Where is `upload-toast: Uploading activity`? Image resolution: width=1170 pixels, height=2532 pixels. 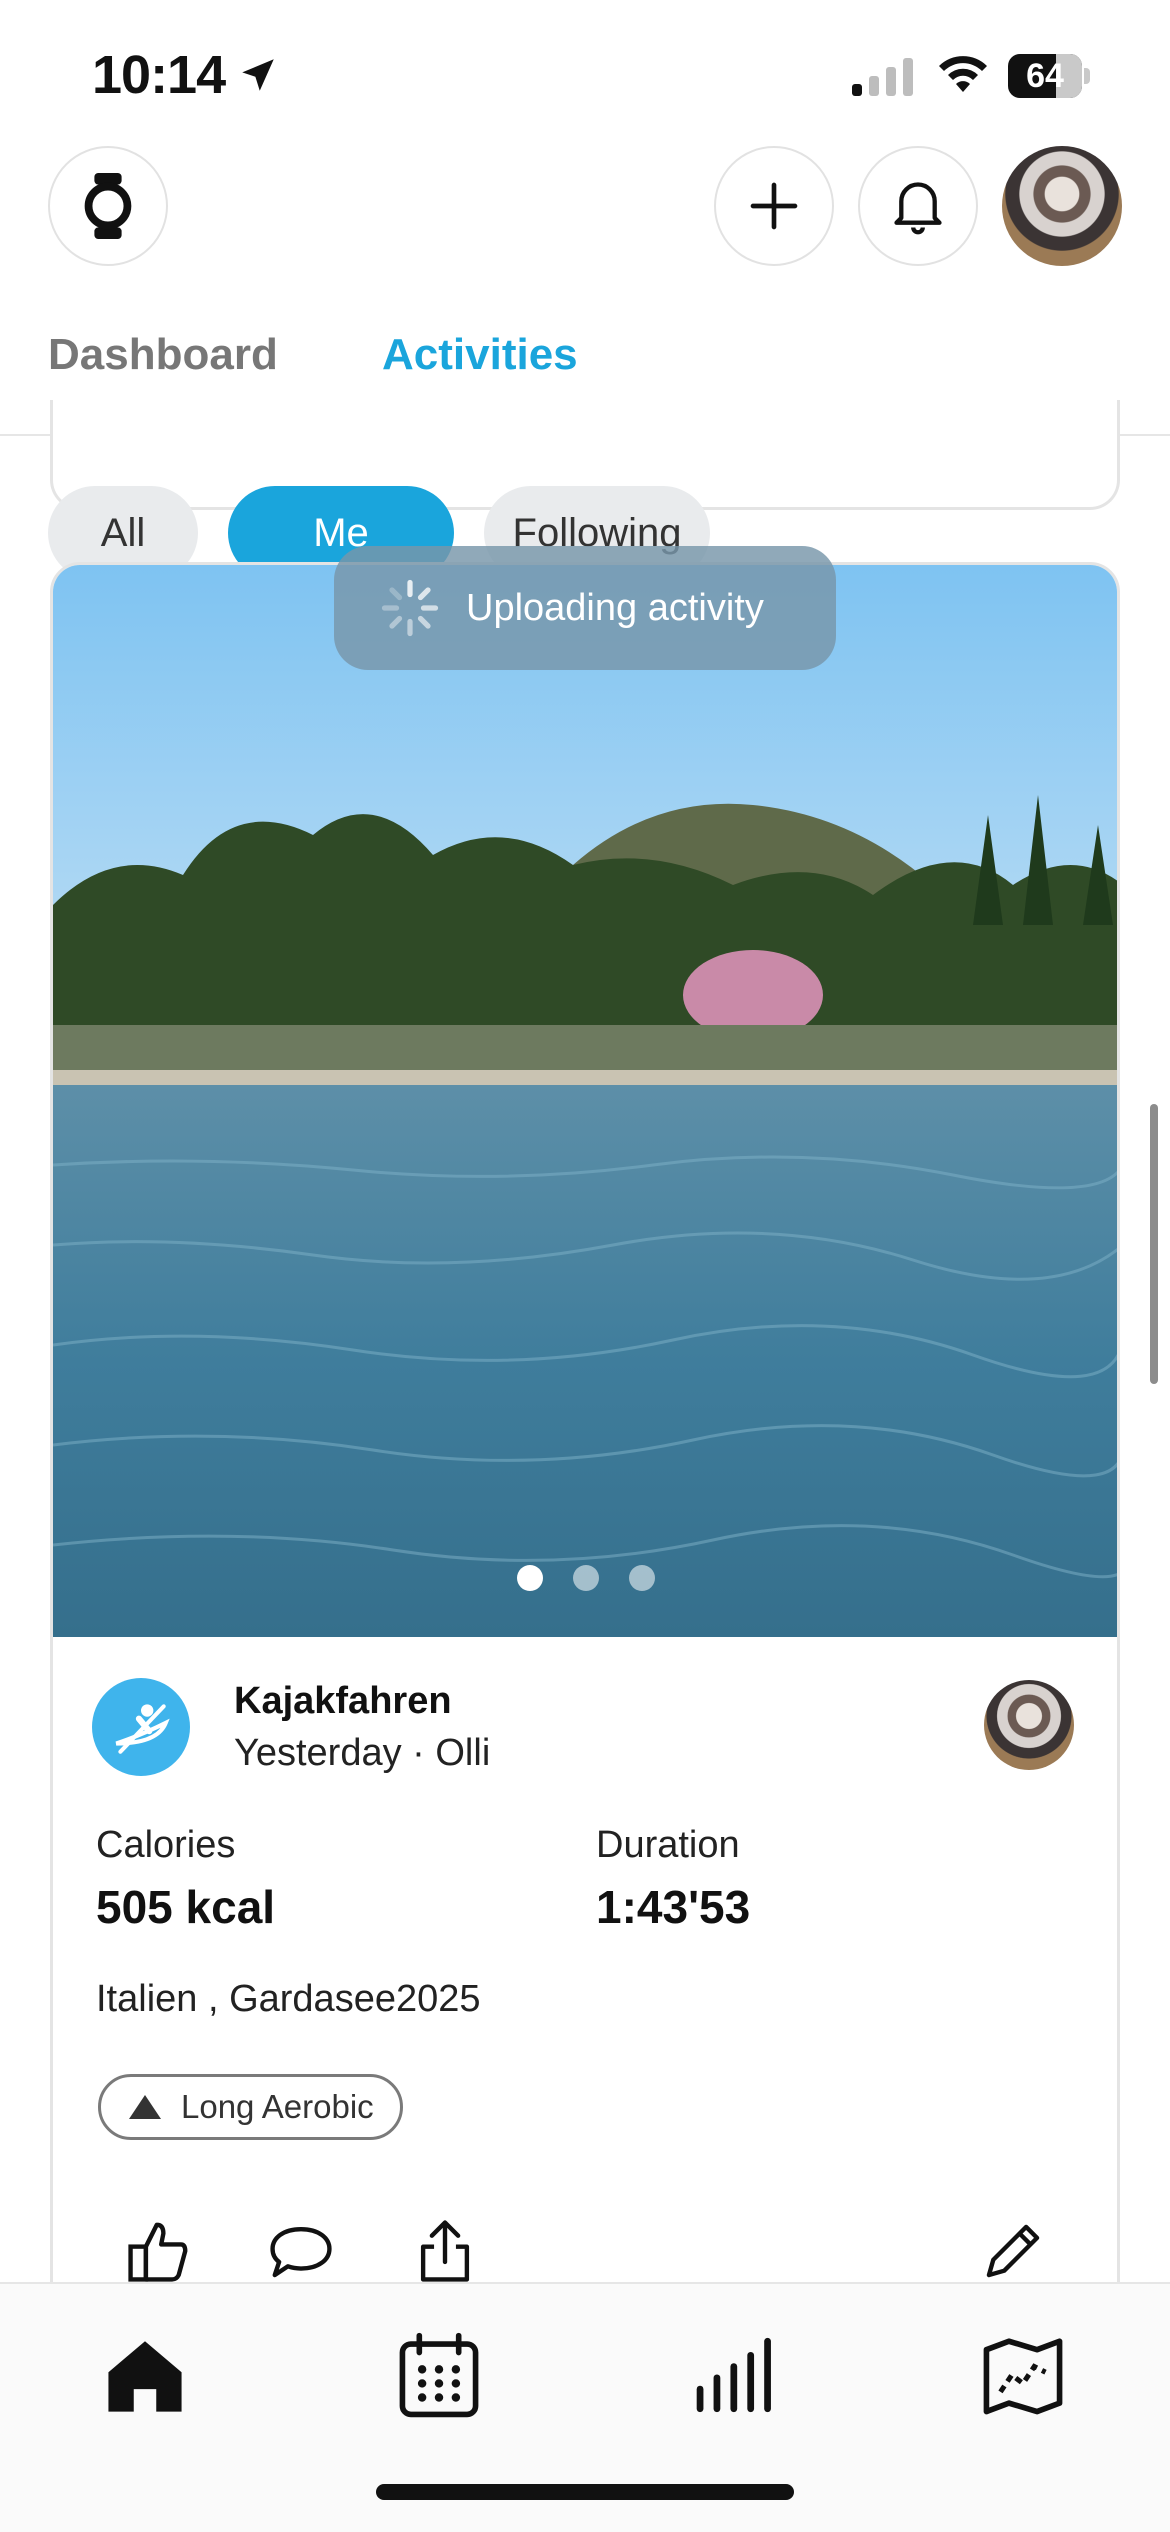
upload-toast: Uploading activity is located at coordinates (585, 608).